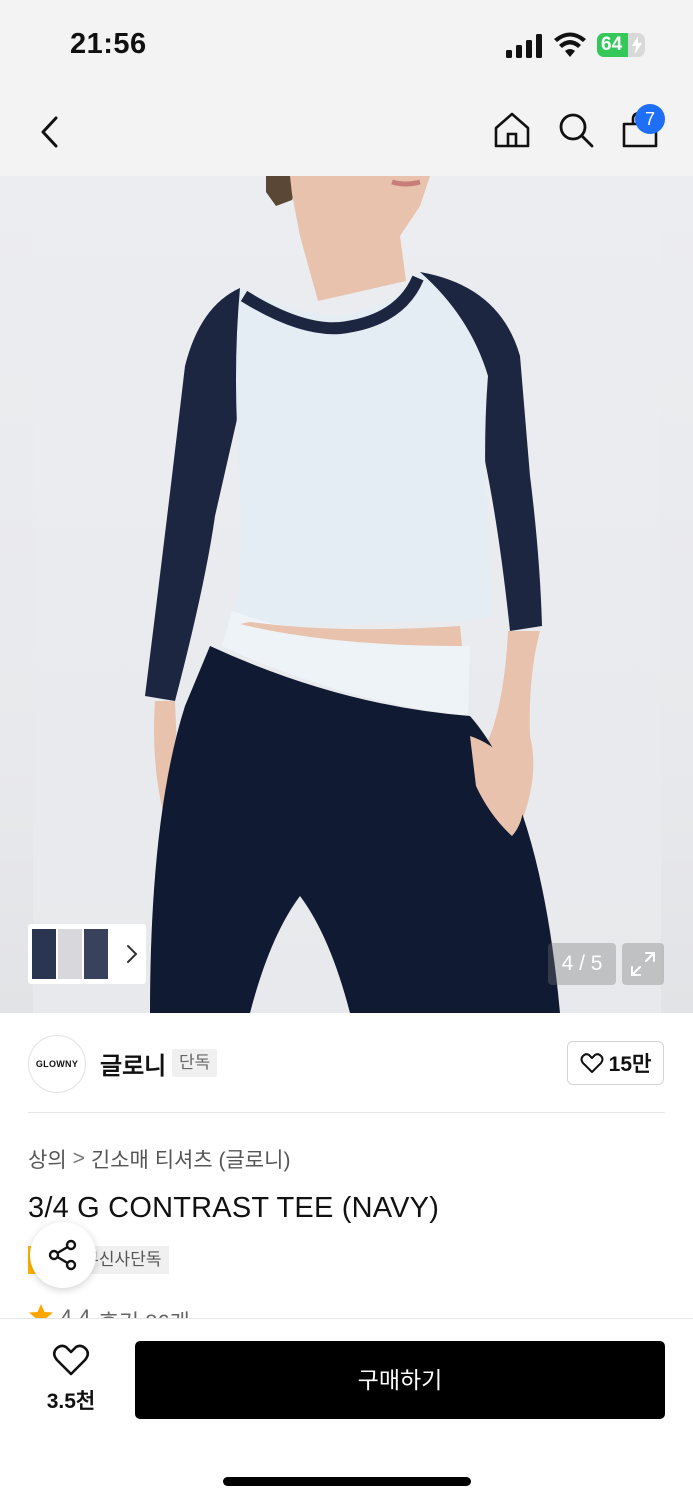  I want to click on status-bar: 21:56 64, so click(346, 45).